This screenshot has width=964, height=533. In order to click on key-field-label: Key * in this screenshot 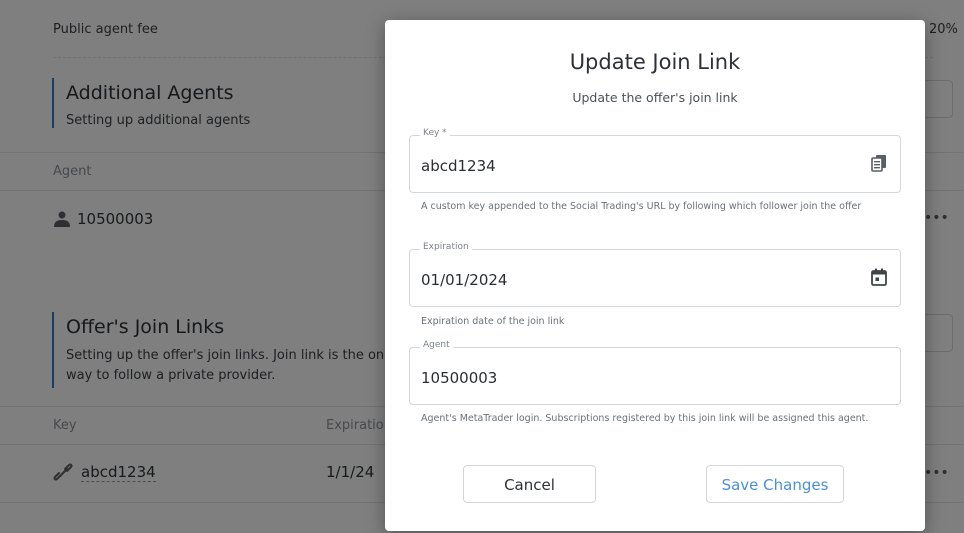, I will do `click(435, 133)`.